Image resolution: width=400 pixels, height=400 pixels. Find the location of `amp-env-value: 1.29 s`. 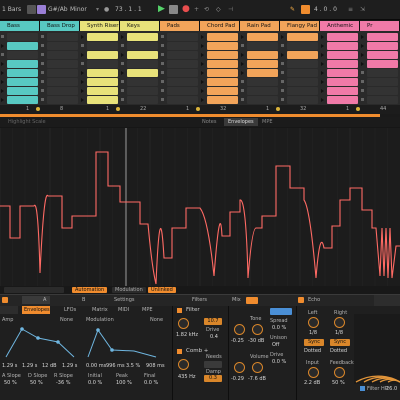

amp-env-value: 1.29 s is located at coordinates (69, 366).